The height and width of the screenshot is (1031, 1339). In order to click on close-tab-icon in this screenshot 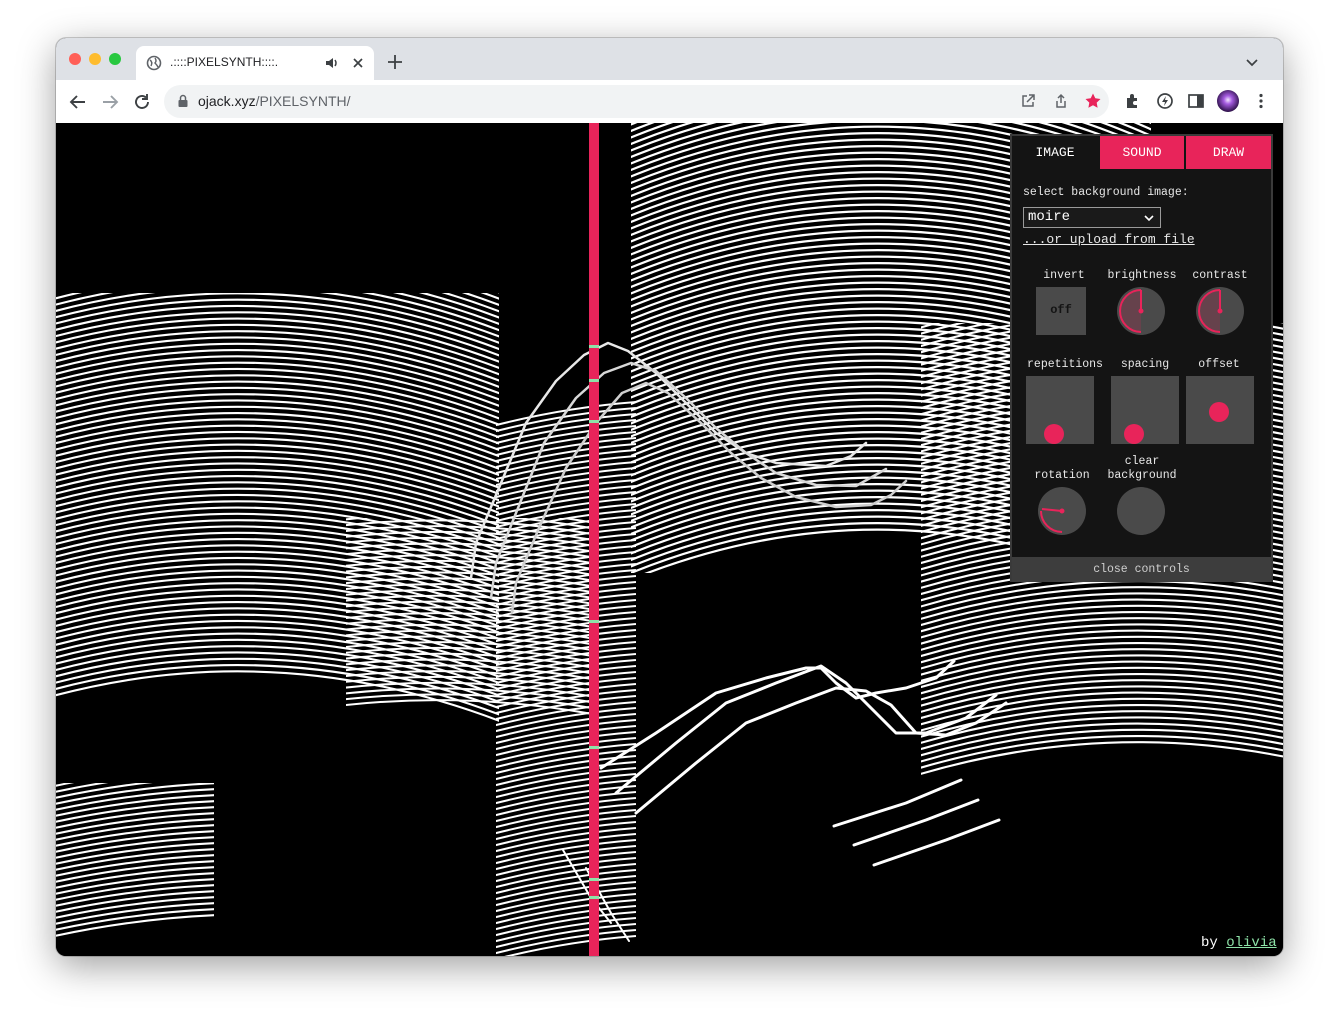, I will do `click(358, 63)`.